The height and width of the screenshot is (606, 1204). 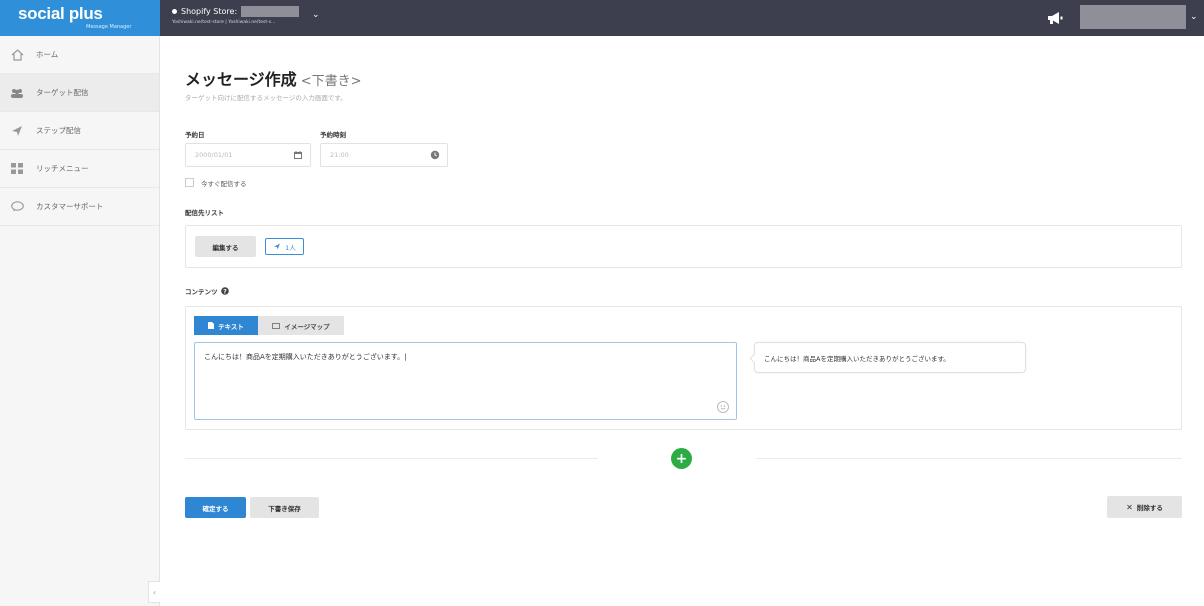 What do you see at coordinates (248, 155) in the screenshot?
I see `date-input: 2000/01/01` at bounding box center [248, 155].